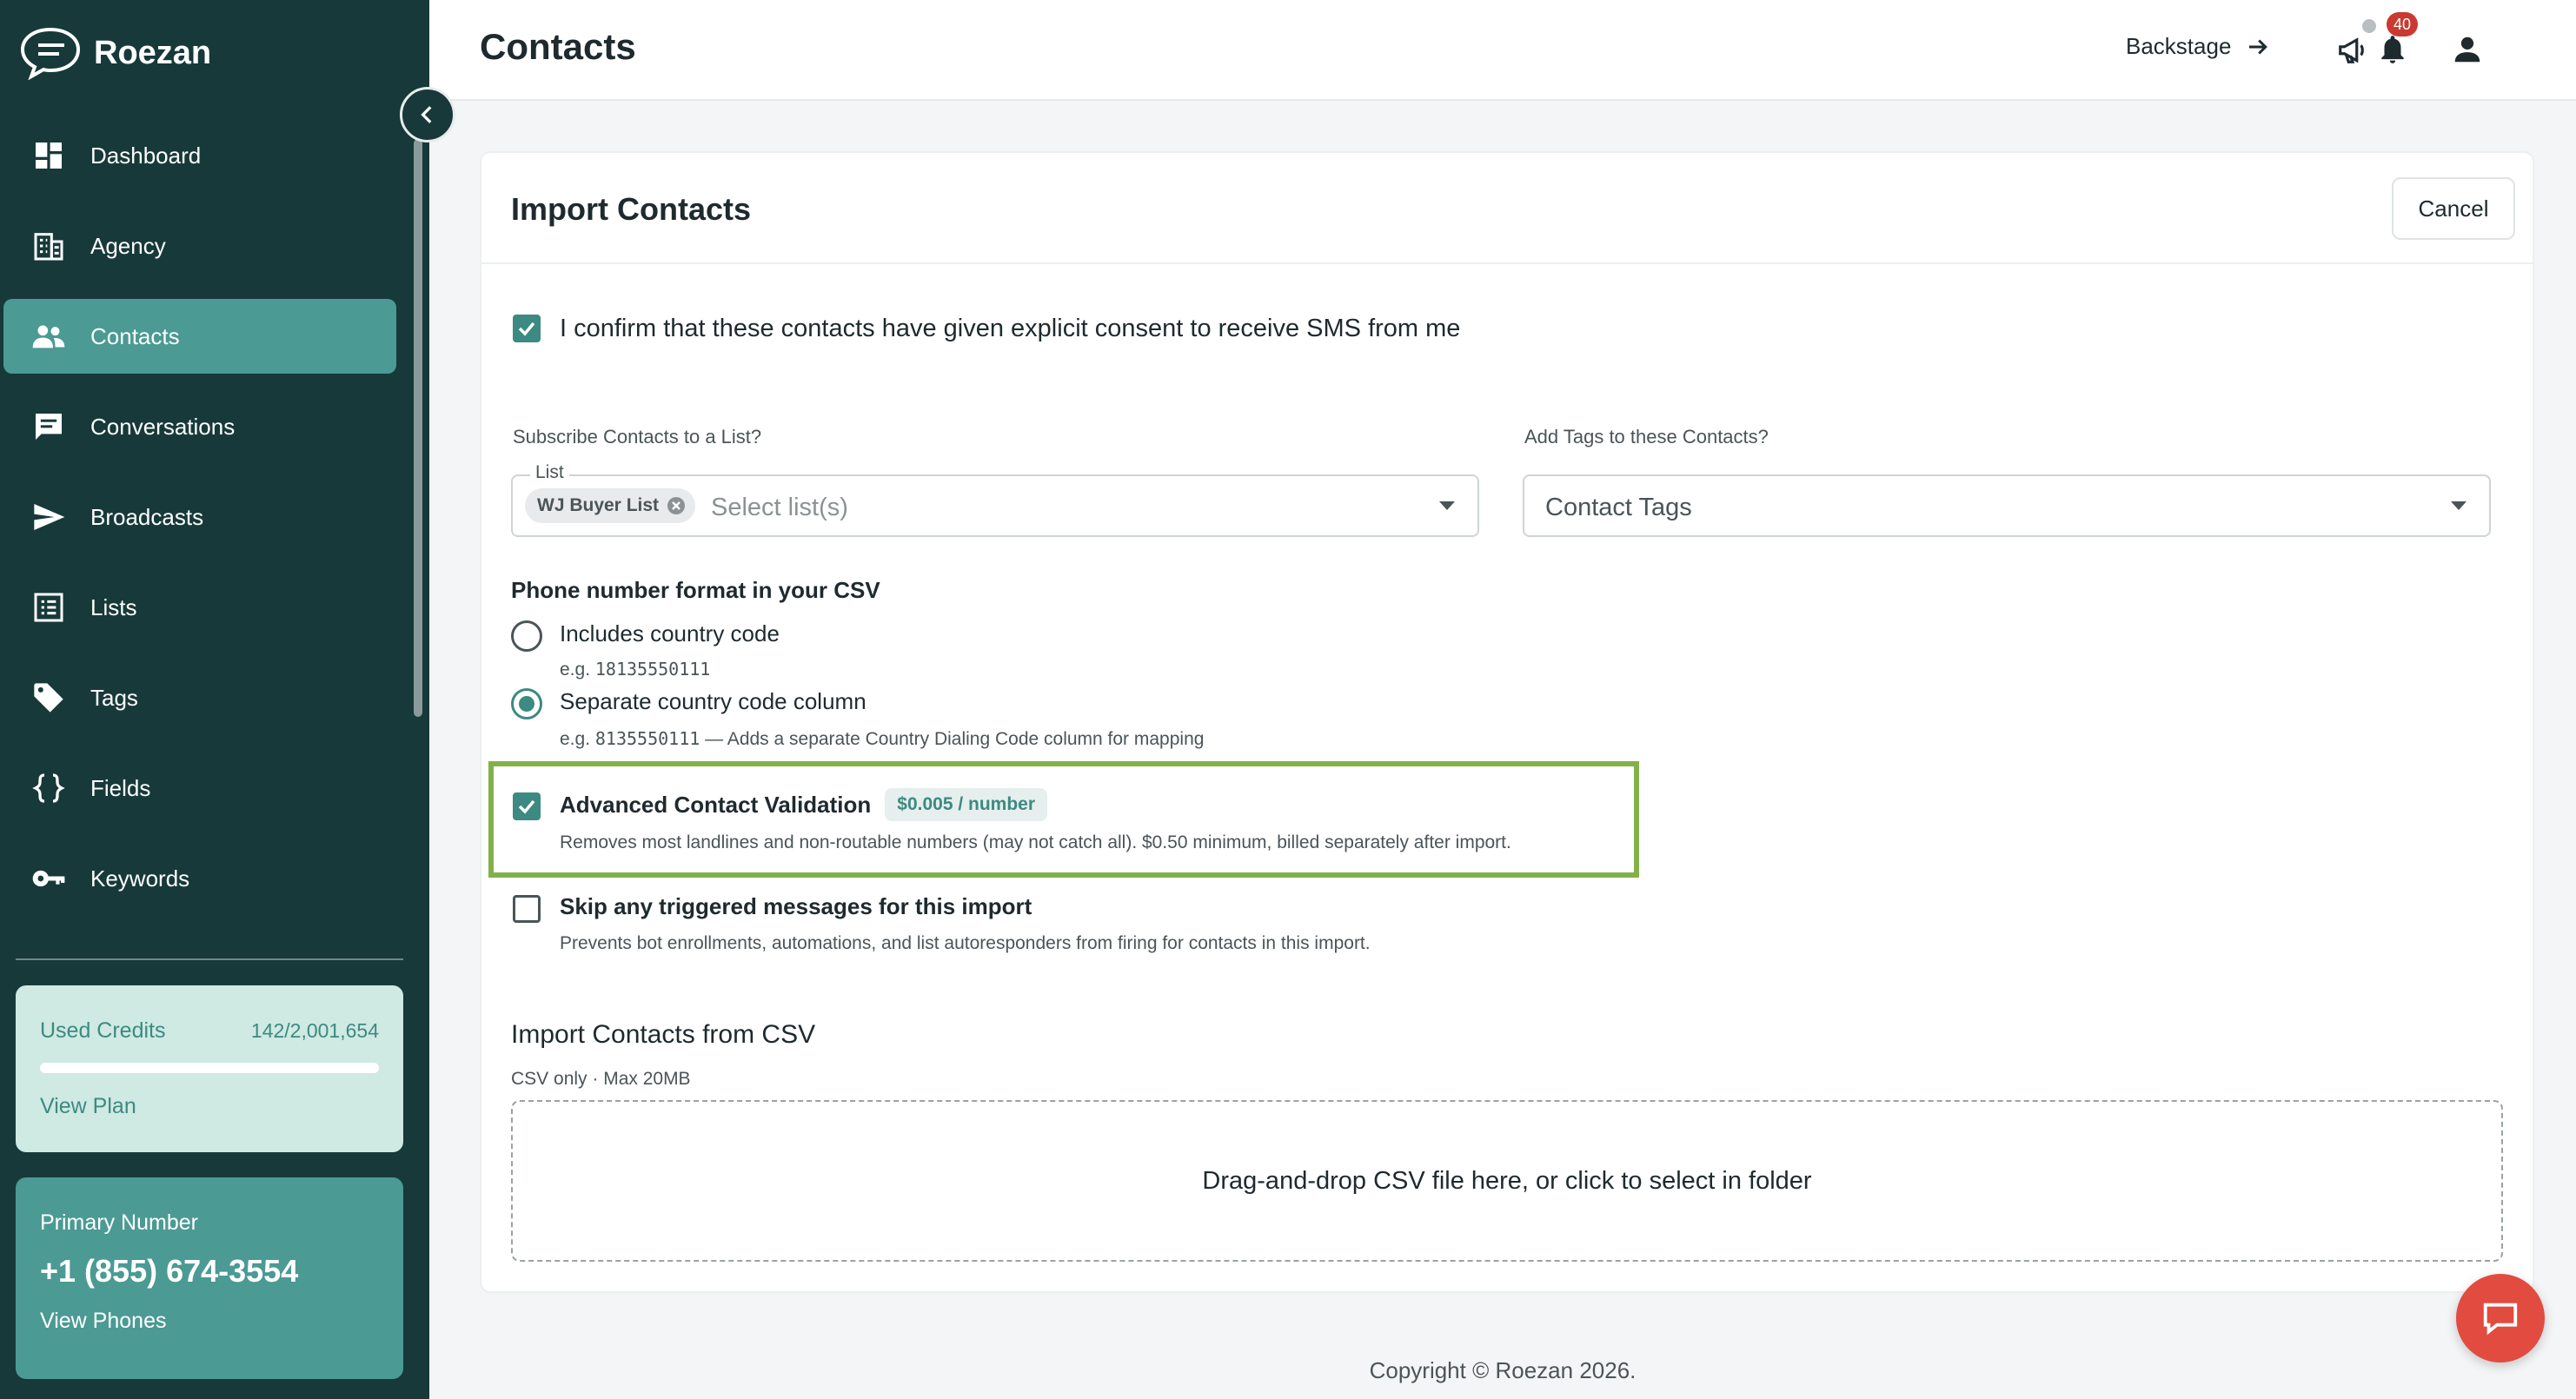 Image resolution: width=2576 pixels, height=1399 pixels. I want to click on bell-icon, so click(2392, 49).